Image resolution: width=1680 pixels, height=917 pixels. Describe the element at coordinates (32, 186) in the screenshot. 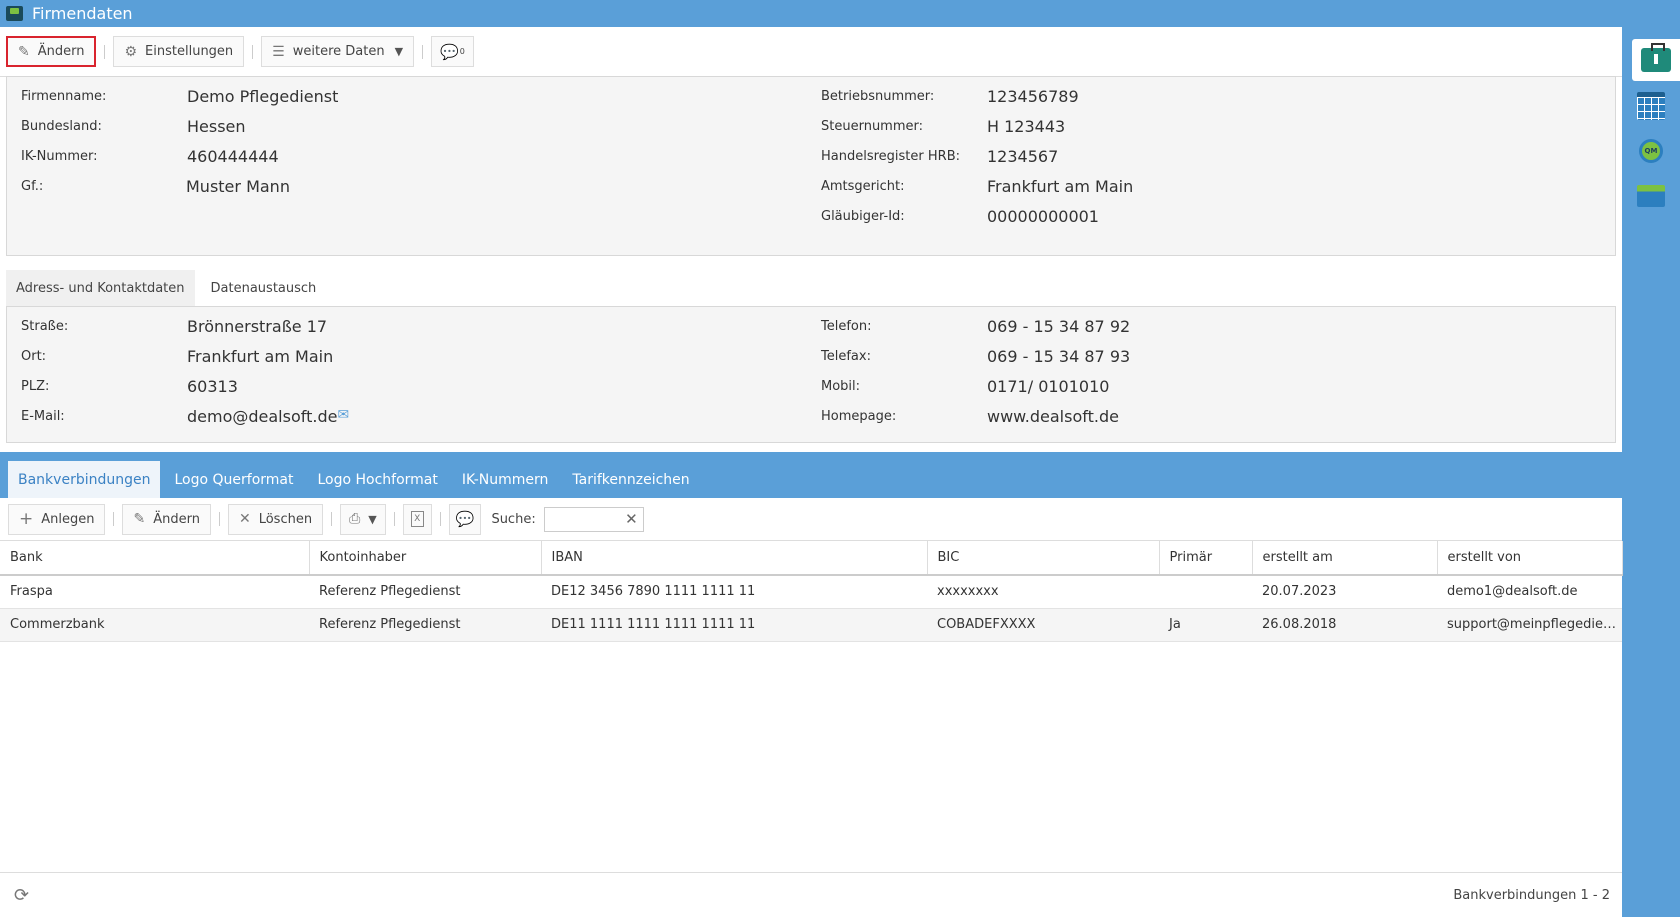

I see `label-gf: Gf.:` at that location.